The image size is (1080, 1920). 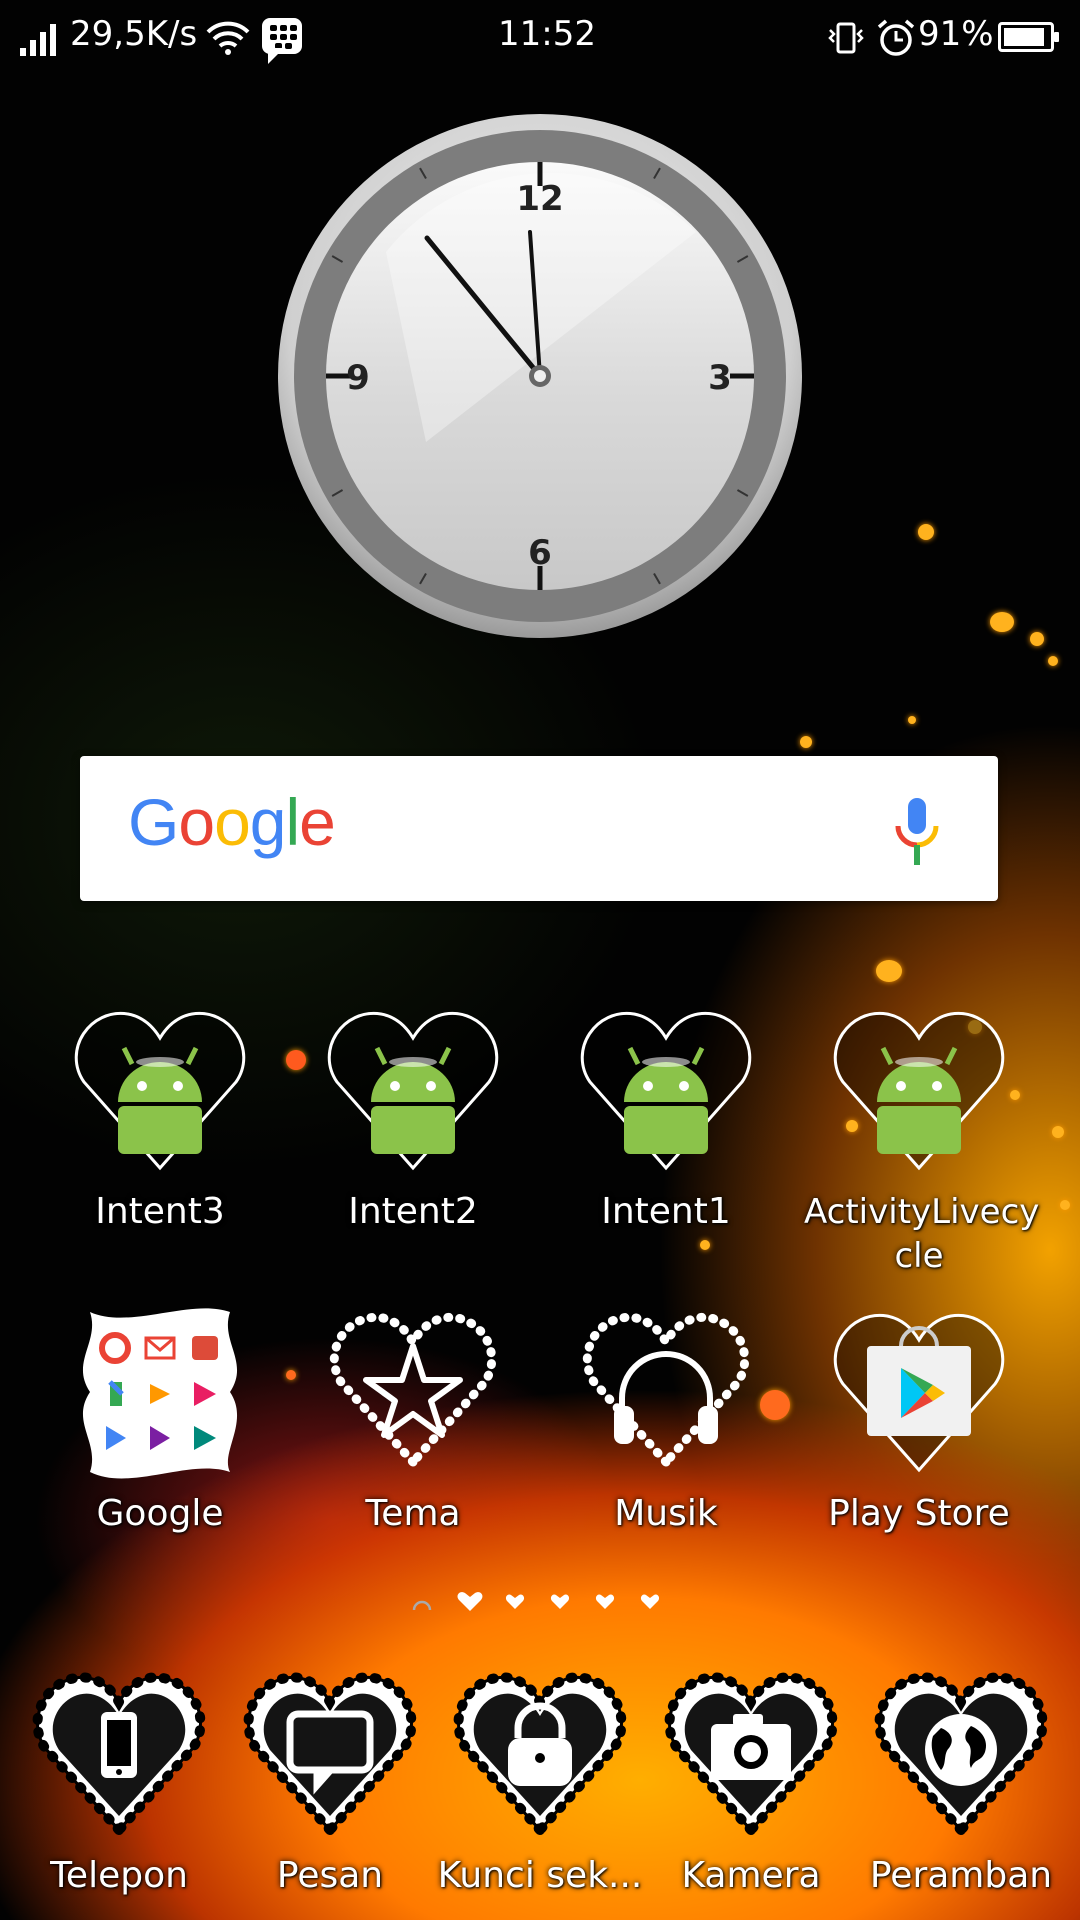 What do you see at coordinates (539, 199) in the screenshot?
I see `clock-numeral-12: 12` at bounding box center [539, 199].